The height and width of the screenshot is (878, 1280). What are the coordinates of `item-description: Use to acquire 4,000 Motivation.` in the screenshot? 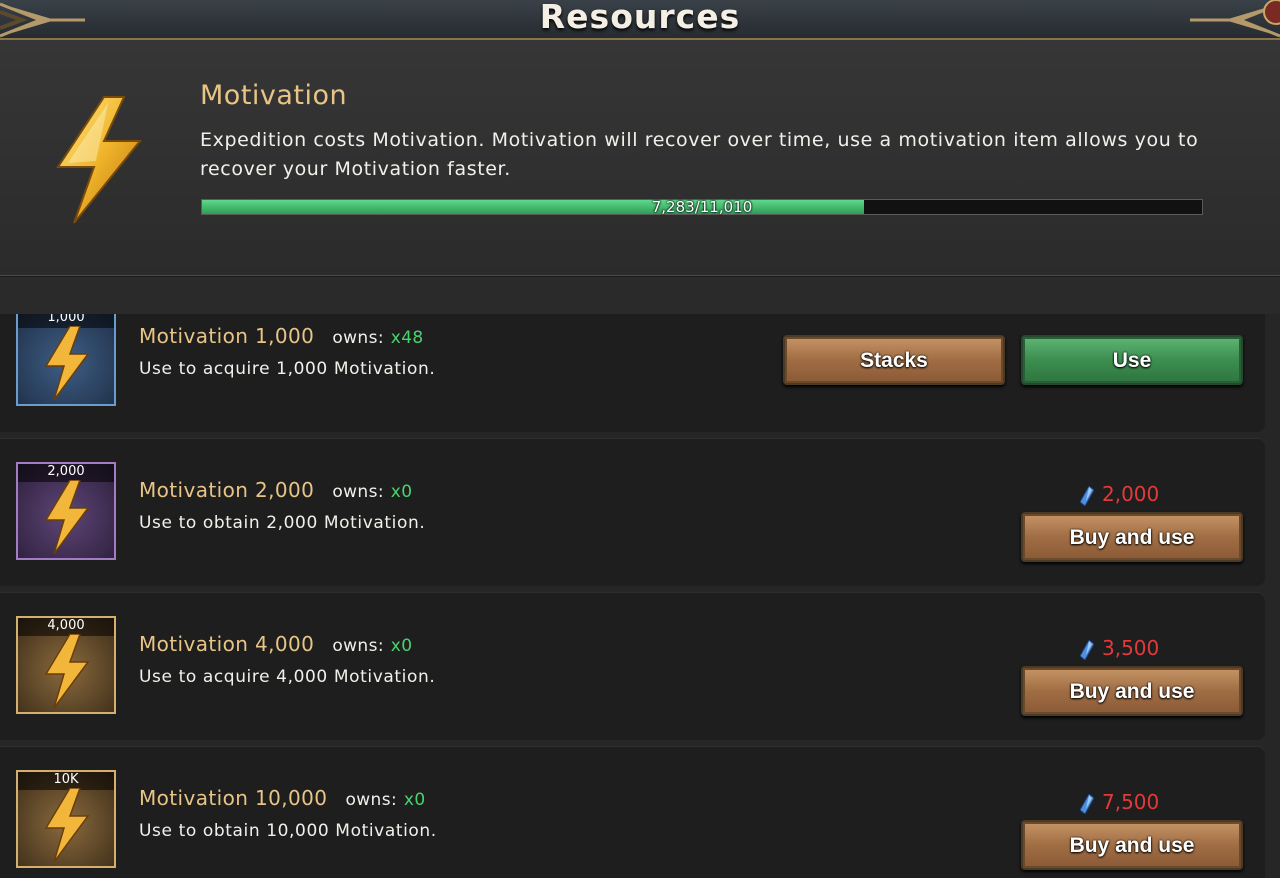 It's located at (287, 677).